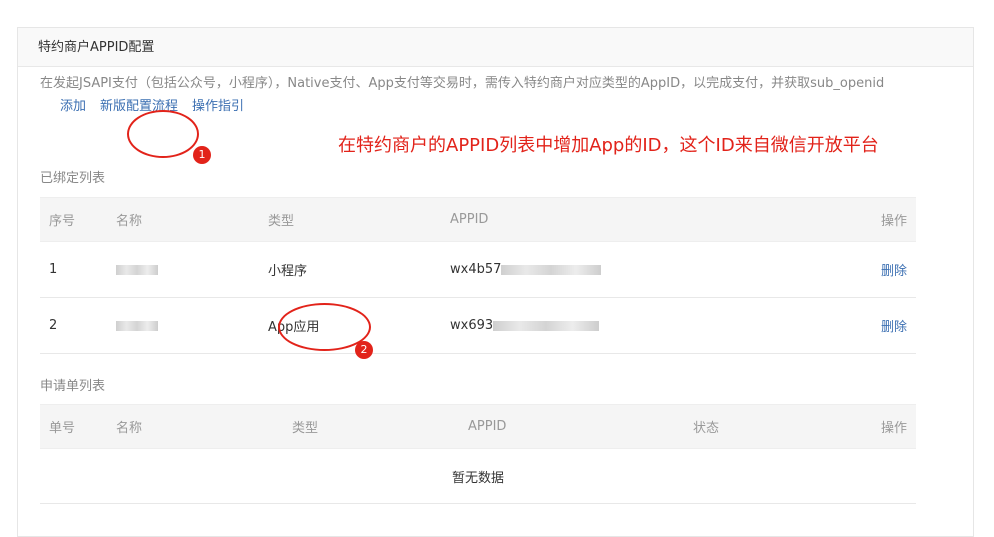 The width and height of the screenshot is (994, 537). What do you see at coordinates (495, 47) in the screenshot?
I see `panel-title: 特约商户APPID配置` at bounding box center [495, 47].